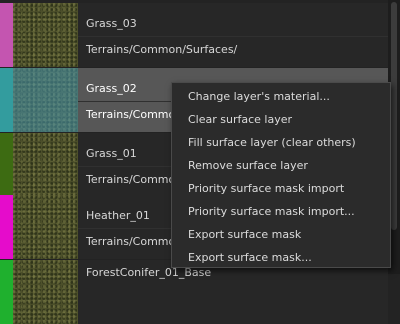 The height and width of the screenshot is (324, 400). What do you see at coordinates (281, 234) in the screenshot?
I see `menu-item-export-surface-mask: Export surface mask` at bounding box center [281, 234].